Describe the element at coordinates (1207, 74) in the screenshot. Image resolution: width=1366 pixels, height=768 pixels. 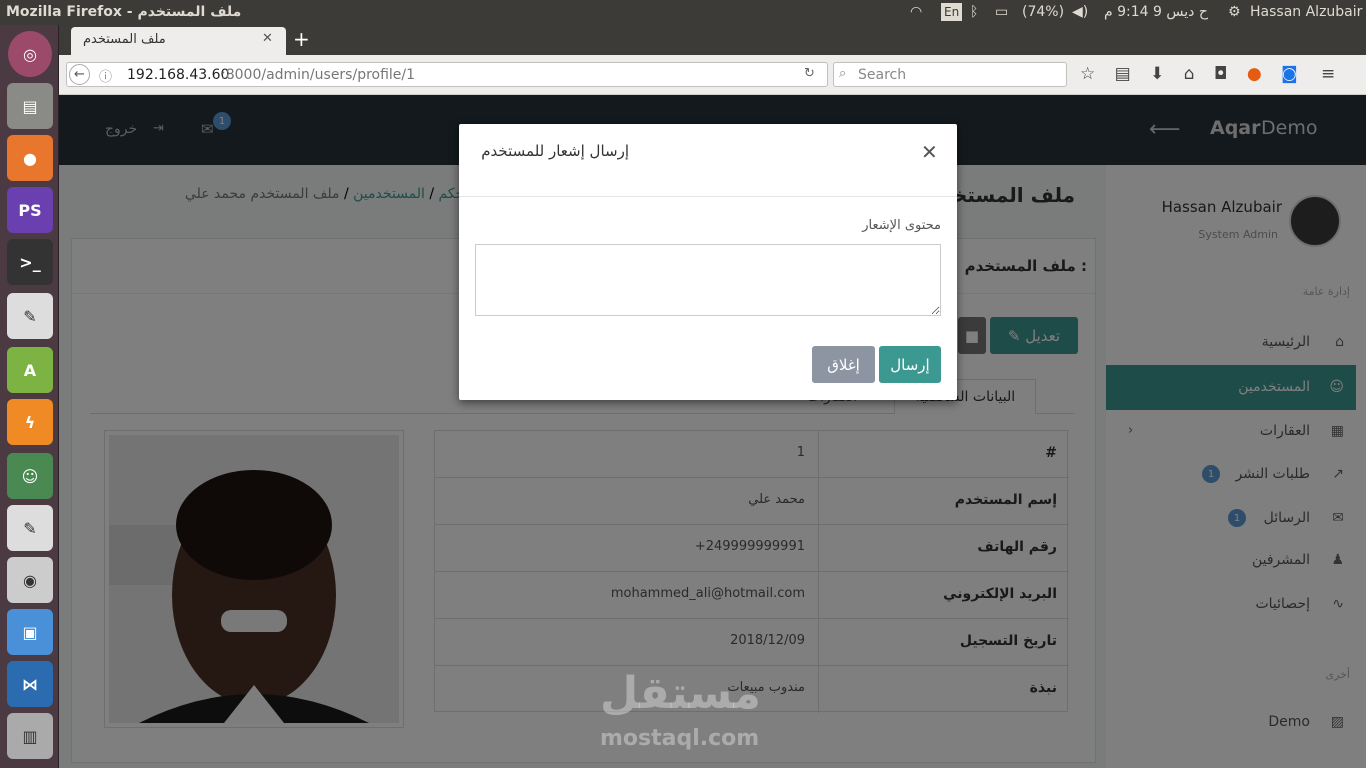
I see `toolbar-icons: ☆ ▤ ⬇ ⌂ ◘ ● ◙ ≡` at that location.